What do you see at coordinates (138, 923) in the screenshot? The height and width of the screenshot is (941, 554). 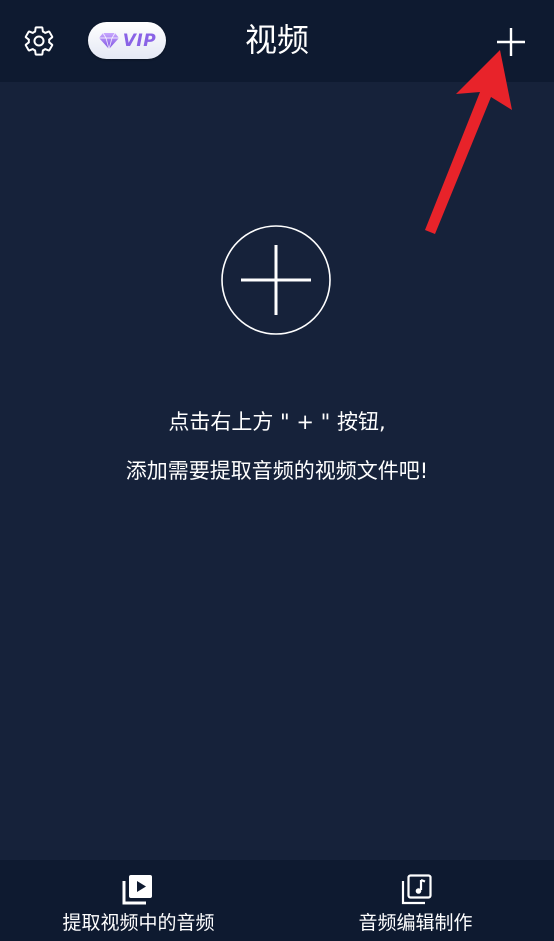 I see `nav-label-extract-audio: 提取视频中的音频` at bounding box center [138, 923].